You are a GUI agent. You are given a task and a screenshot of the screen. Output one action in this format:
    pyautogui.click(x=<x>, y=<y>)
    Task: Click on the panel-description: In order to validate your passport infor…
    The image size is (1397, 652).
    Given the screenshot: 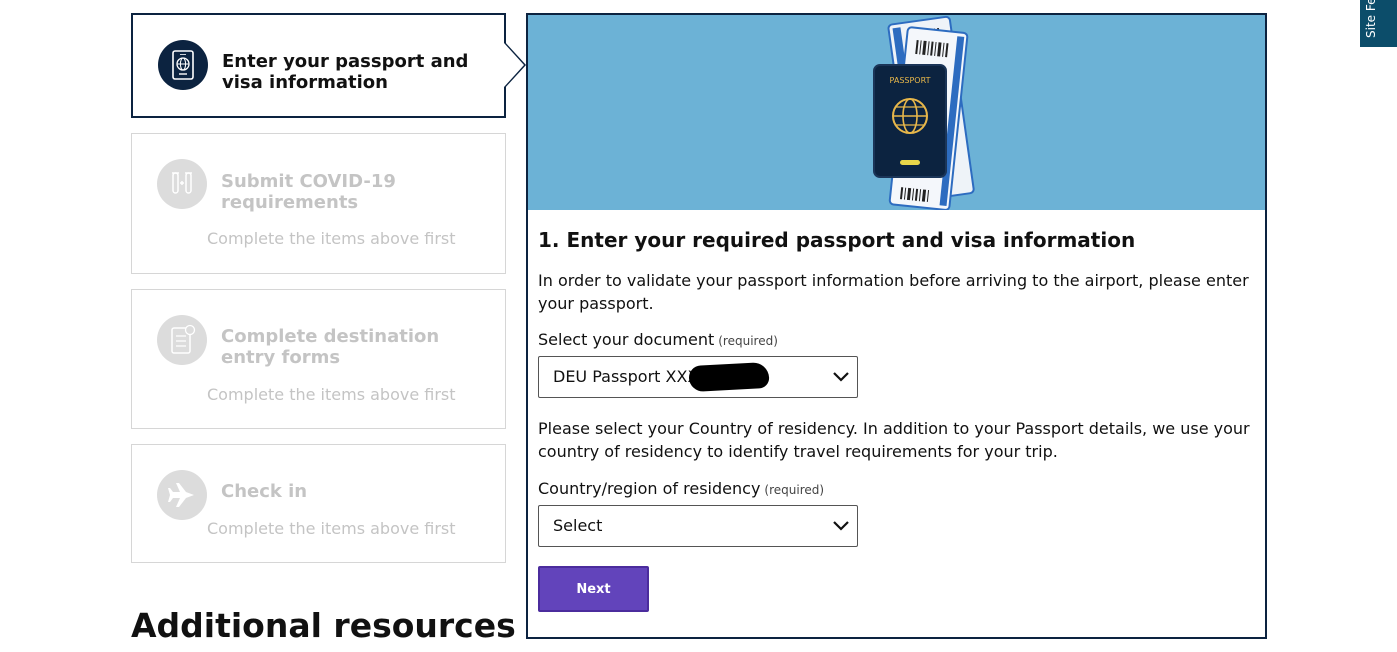 What is the action you would take?
    pyautogui.click(x=893, y=292)
    